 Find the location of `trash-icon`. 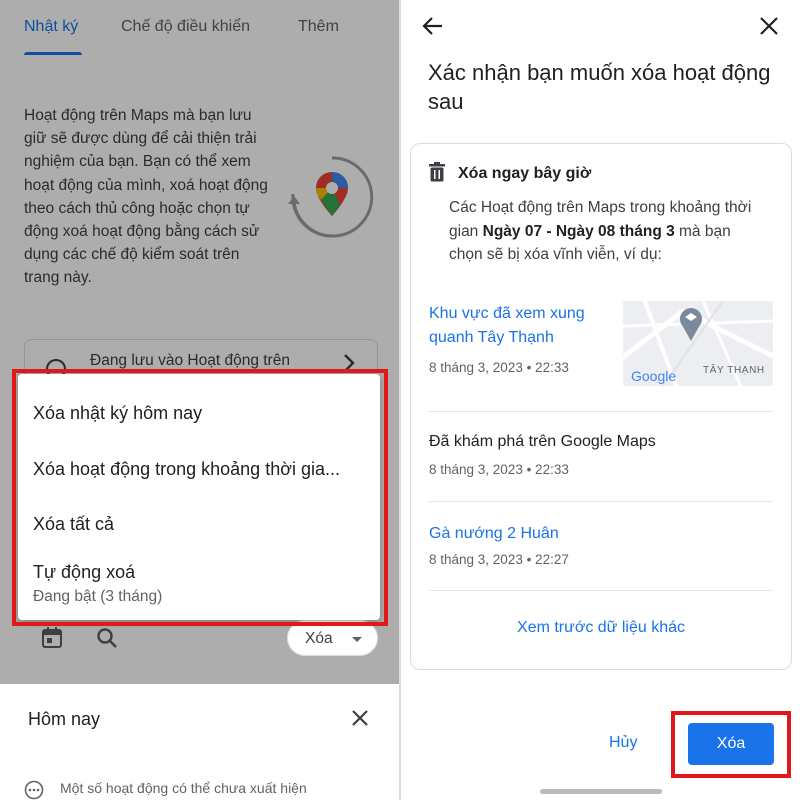

trash-icon is located at coordinates (437, 174).